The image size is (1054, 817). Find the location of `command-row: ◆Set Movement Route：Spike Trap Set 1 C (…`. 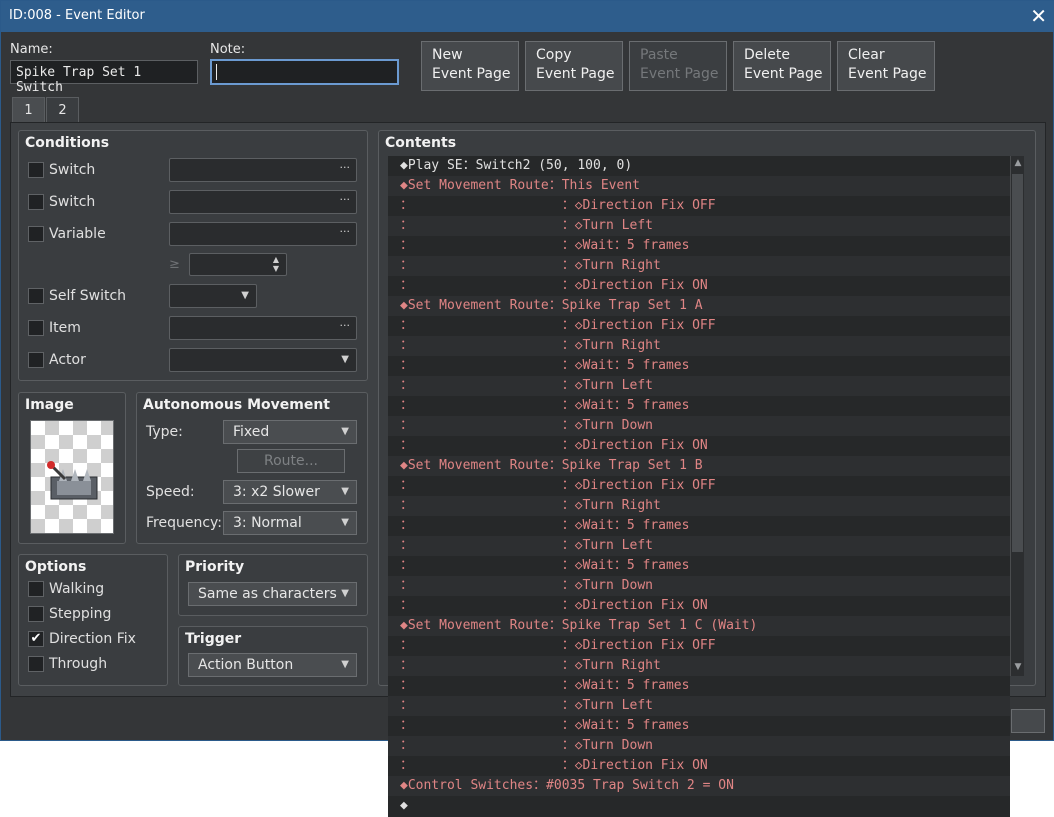

command-row: ◆Set Movement Route：Spike Trap Set 1 C (… is located at coordinates (699, 626).